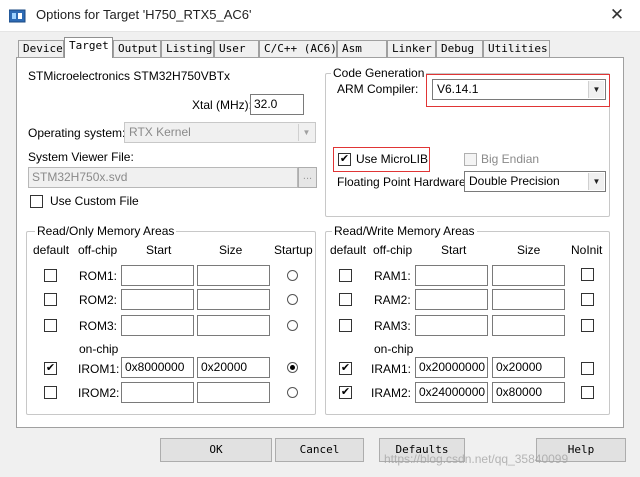 The width and height of the screenshot is (640, 477). I want to click on tab-target: Target, so click(88, 47).